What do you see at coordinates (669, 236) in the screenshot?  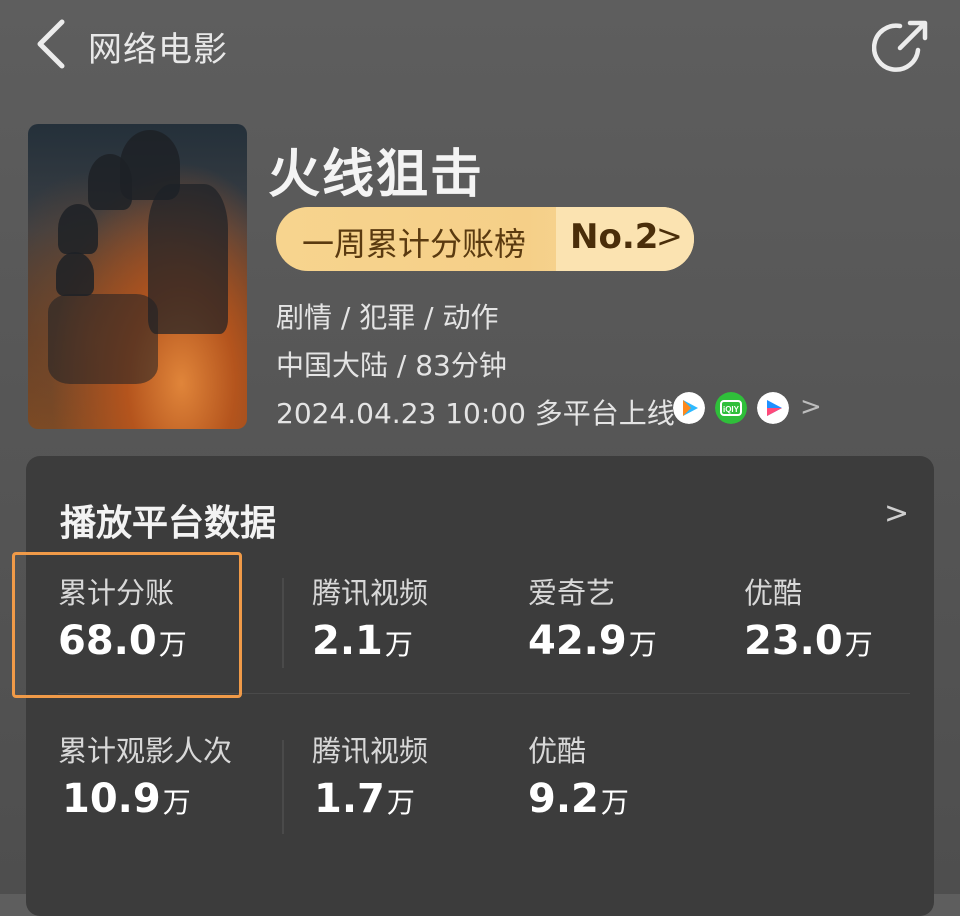 I see `chevron-right-icon: >` at bounding box center [669, 236].